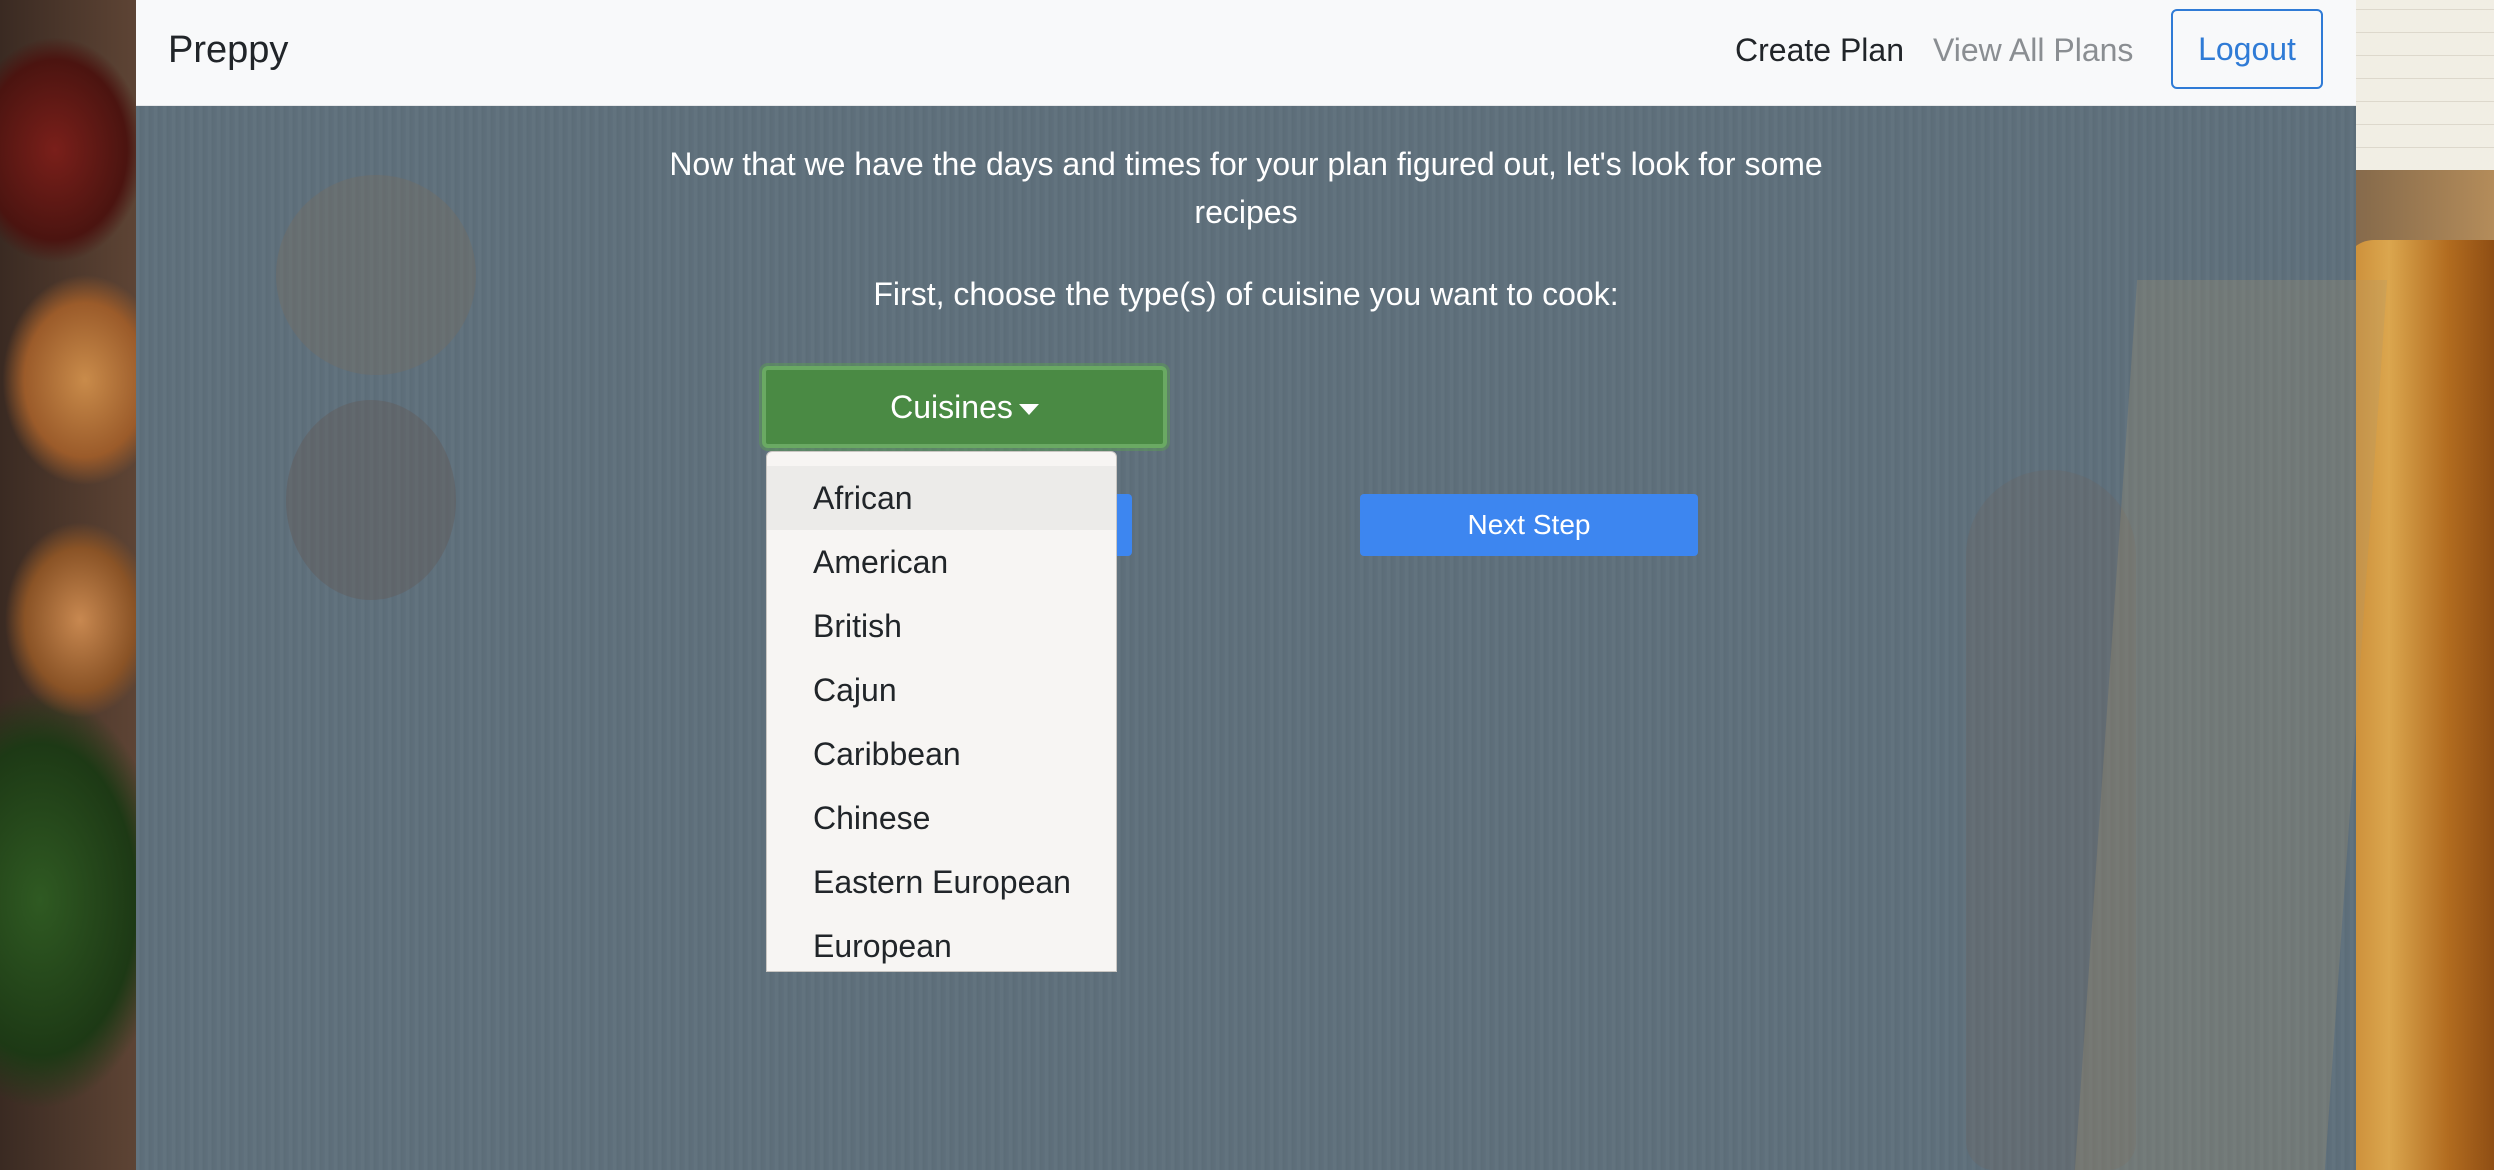 The width and height of the screenshot is (2494, 1170). What do you see at coordinates (2033, 50) in the screenshot?
I see `nav-view-all-plans: View All Plans` at bounding box center [2033, 50].